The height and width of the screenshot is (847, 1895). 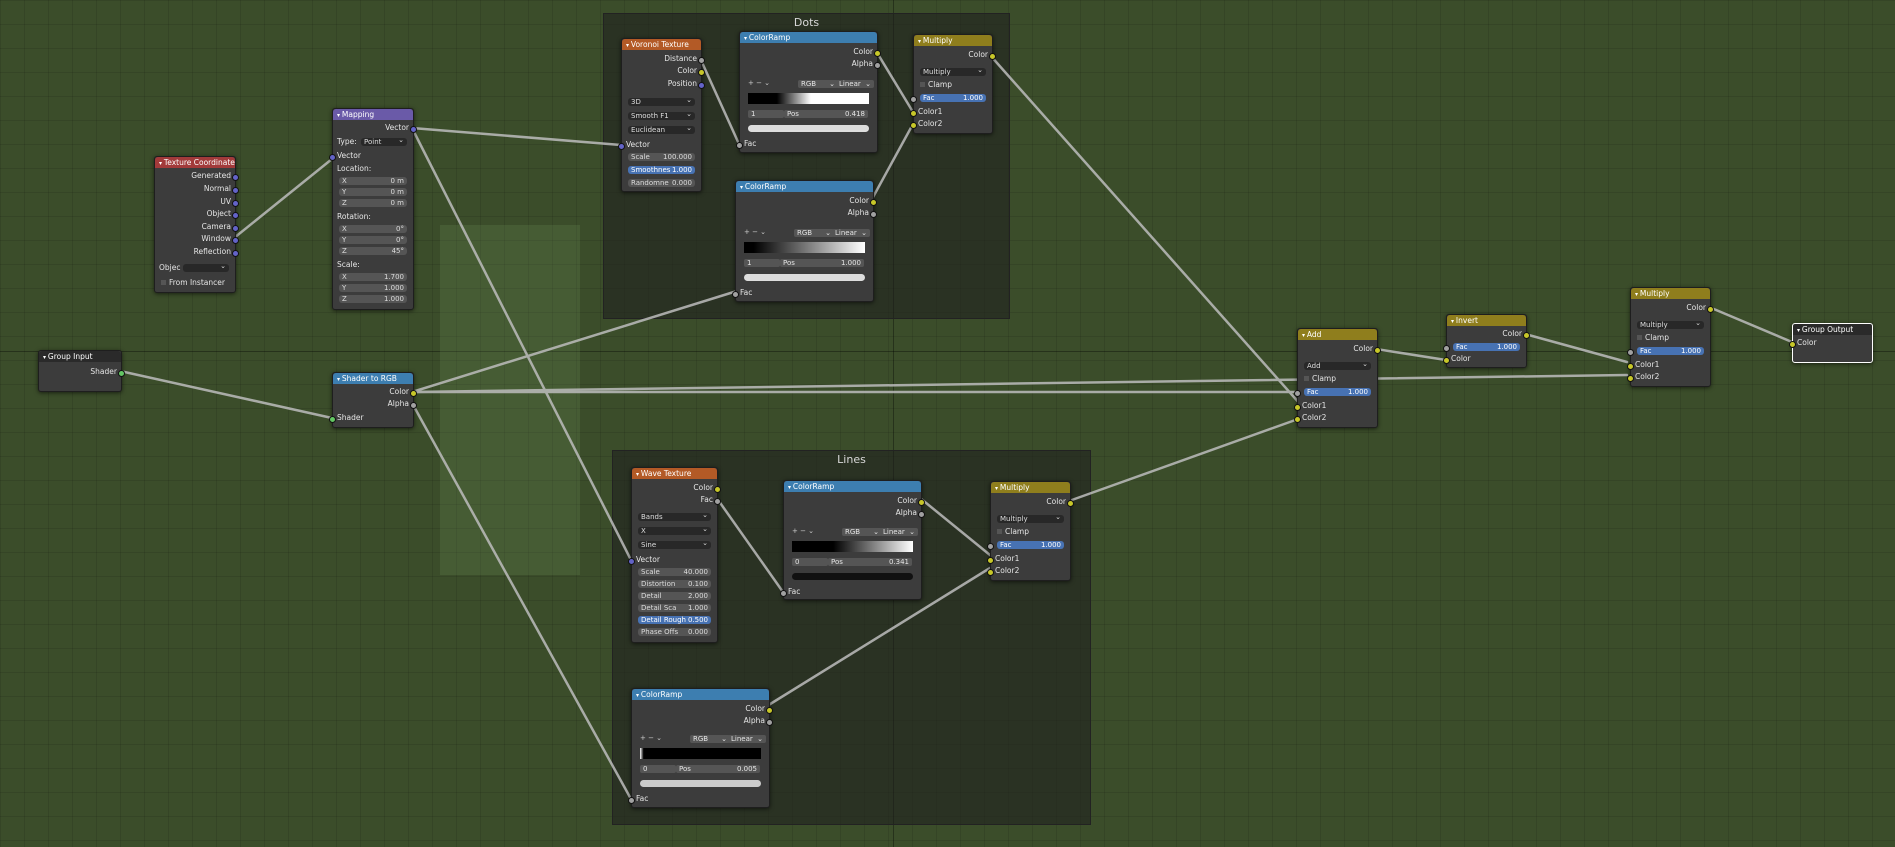 What do you see at coordinates (373, 251) in the screenshot?
I see `rotation-z: Z 45°` at bounding box center [373, 251].